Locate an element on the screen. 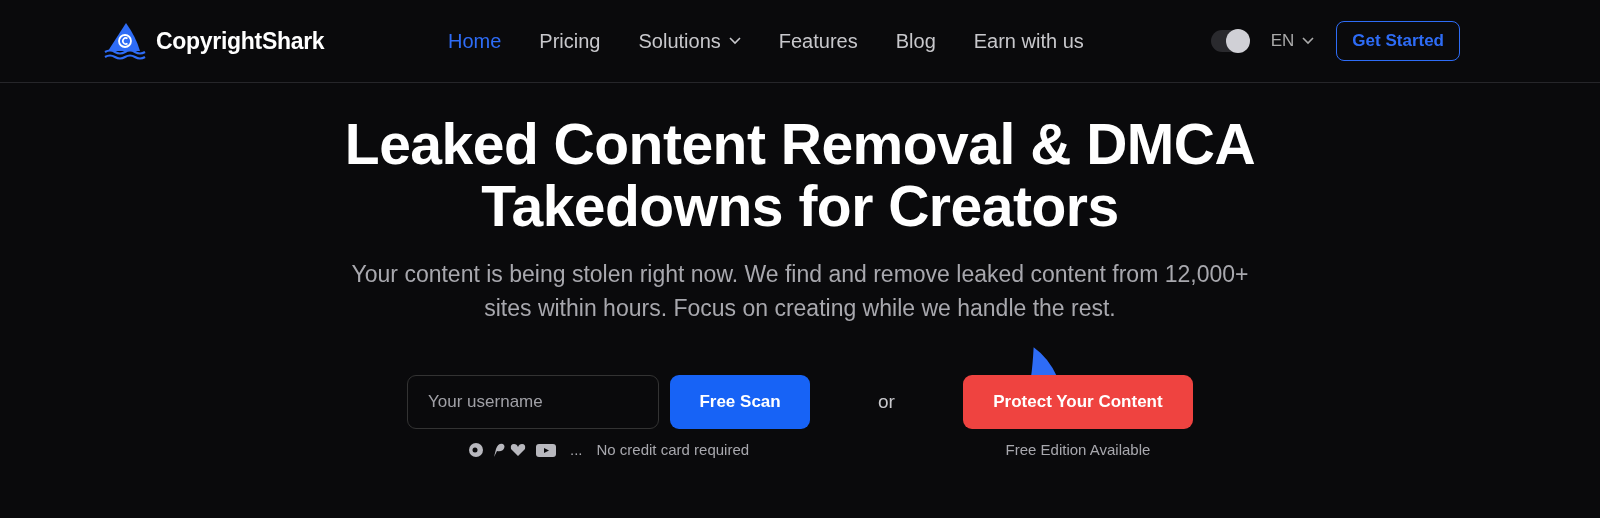 The image size is (1600, 518). free-scan-button: Free Scan is located at coordinates (740, 402).